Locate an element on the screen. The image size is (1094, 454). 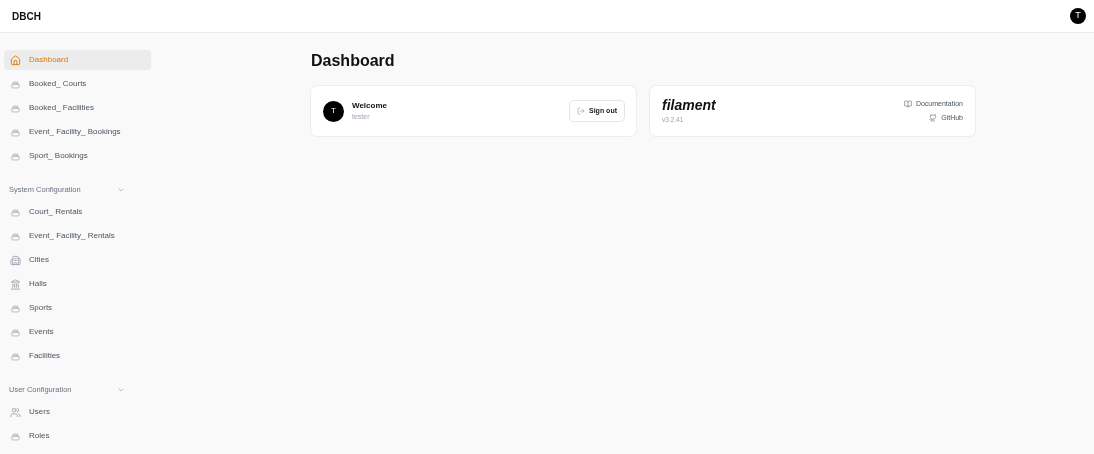
sidebar-item: Event_ Facility_ Bookings is located at coordinates (77, 132).